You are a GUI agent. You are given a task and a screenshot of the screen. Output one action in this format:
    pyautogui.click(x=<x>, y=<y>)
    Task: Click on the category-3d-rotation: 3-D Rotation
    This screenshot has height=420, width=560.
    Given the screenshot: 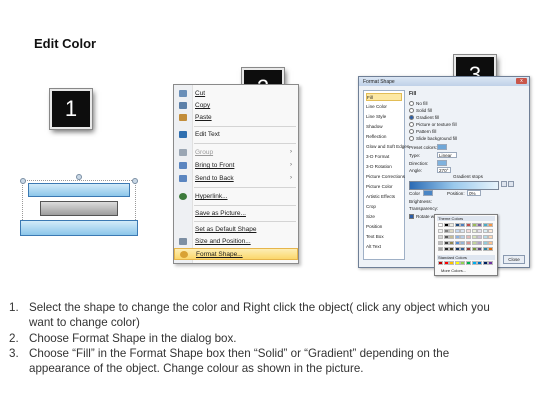 What is the action you would take?
    pyautogui.click(x=384, y=167)
    